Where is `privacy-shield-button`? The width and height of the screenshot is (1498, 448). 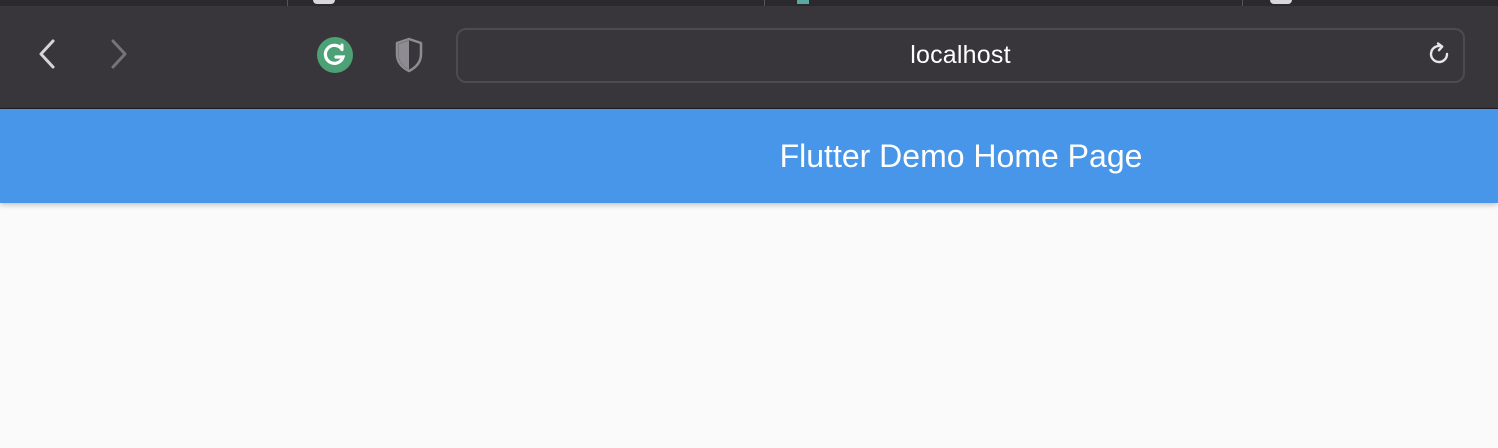 privacy-shield-button is located at coordinates (409, 57).